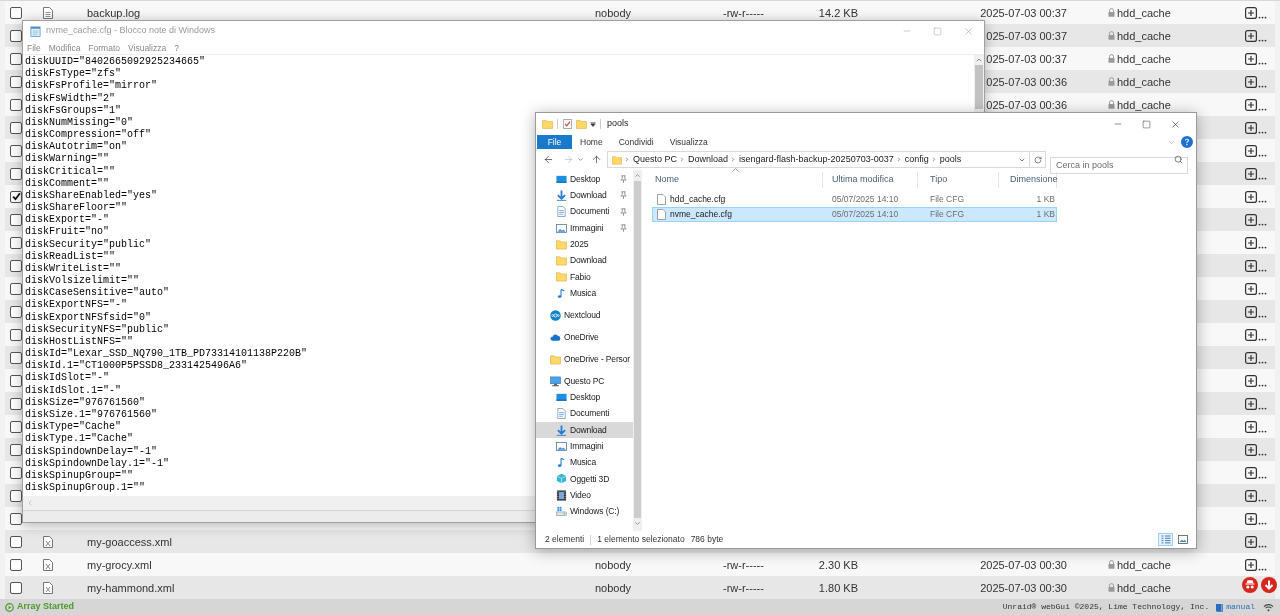 Image resolution: width=1280 pixels, height=615 pixels. I want to click on arrow-down-icon, so click(1269, 585).